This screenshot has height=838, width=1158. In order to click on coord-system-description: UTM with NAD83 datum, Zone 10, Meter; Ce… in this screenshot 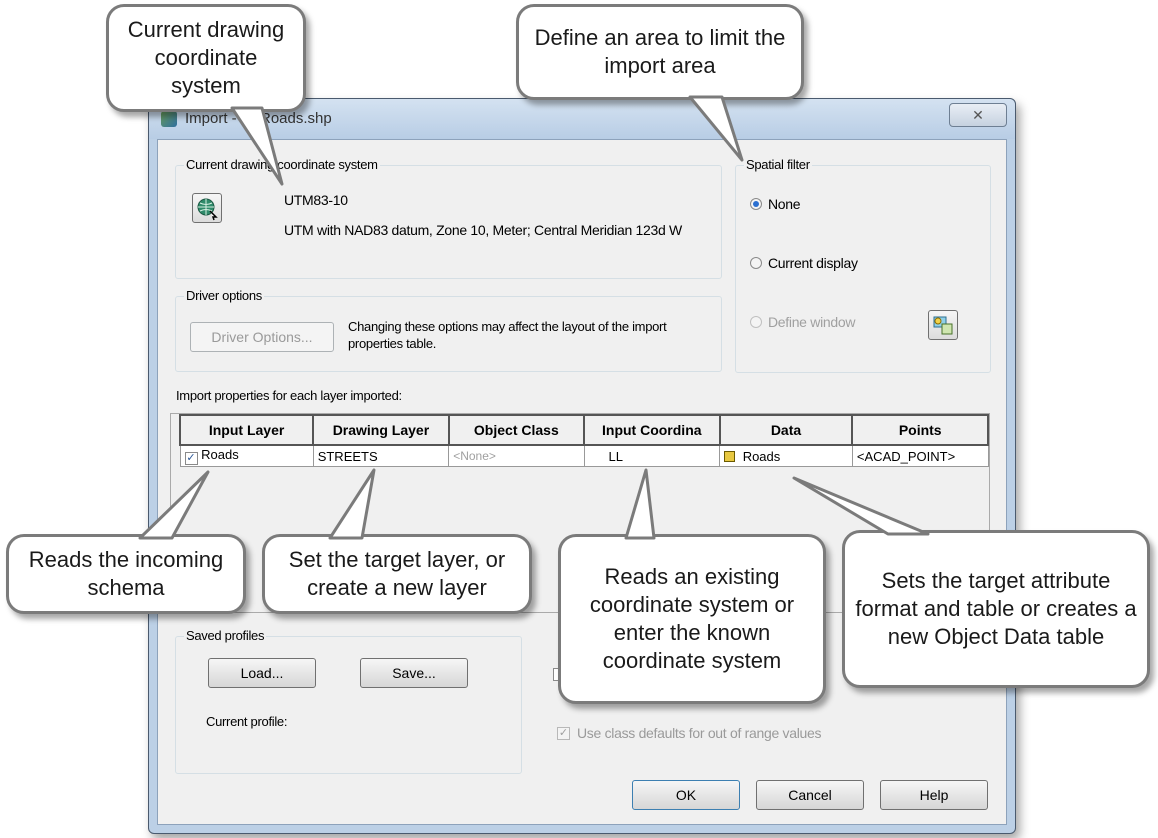, I will do `click(483, 230)`.